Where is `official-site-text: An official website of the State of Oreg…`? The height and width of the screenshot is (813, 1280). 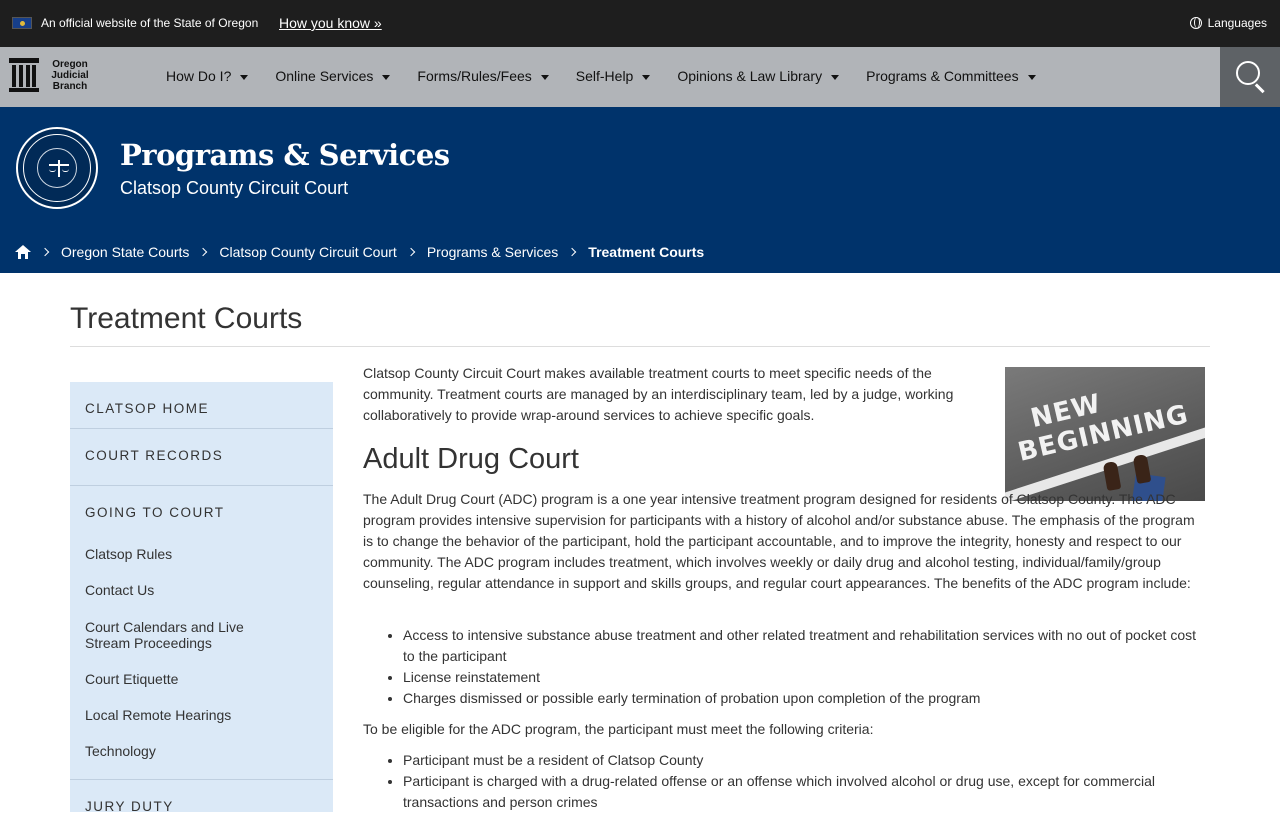
official-site-text: An official website of the State of Oreg… is located at coordinates (150, 23).